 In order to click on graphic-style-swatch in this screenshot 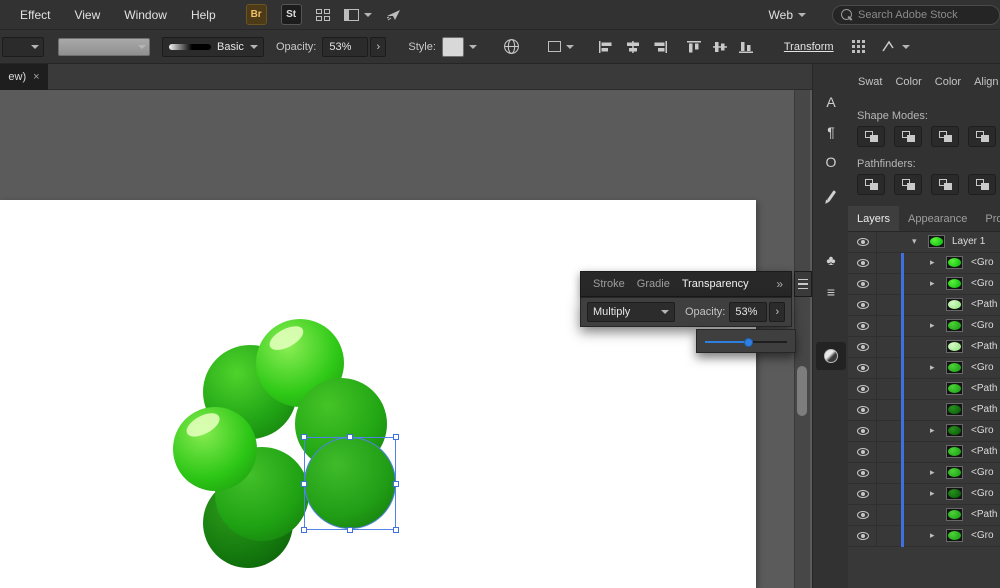, I will do `click(452, 46)`.